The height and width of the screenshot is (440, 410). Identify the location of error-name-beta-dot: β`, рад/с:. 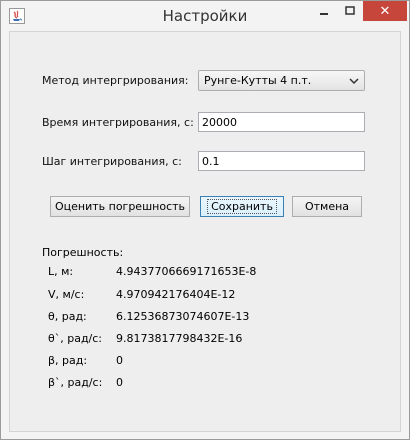
(75, 382).